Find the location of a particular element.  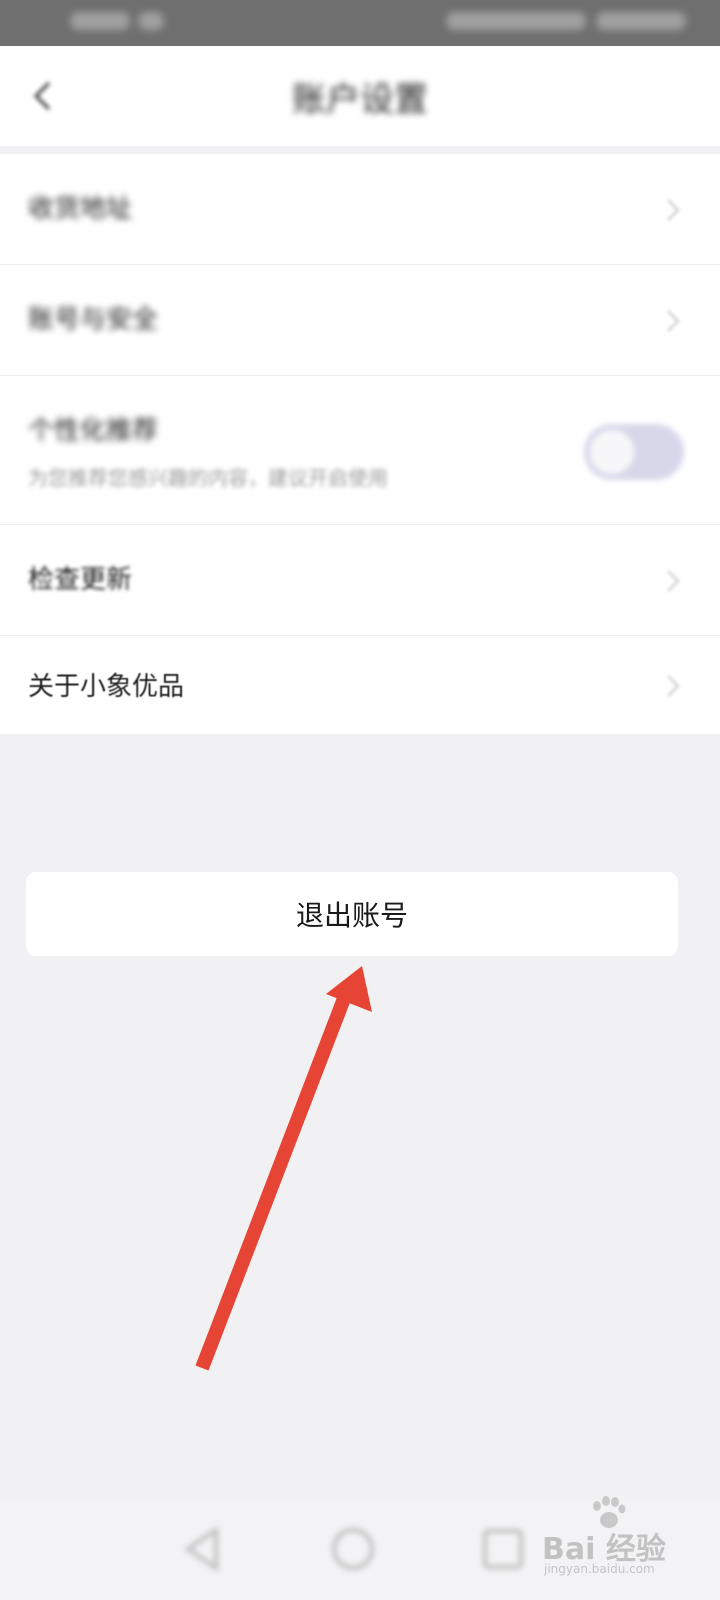

toggle-knob is located at coordinates (612, 452).